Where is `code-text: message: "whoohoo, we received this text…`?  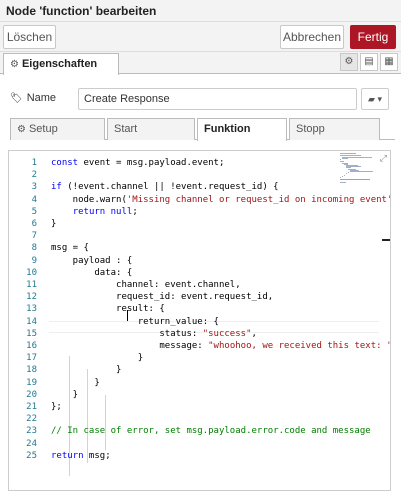
code-text: message: "whoohoo, we received this text… is located at coordinates (221, 346).